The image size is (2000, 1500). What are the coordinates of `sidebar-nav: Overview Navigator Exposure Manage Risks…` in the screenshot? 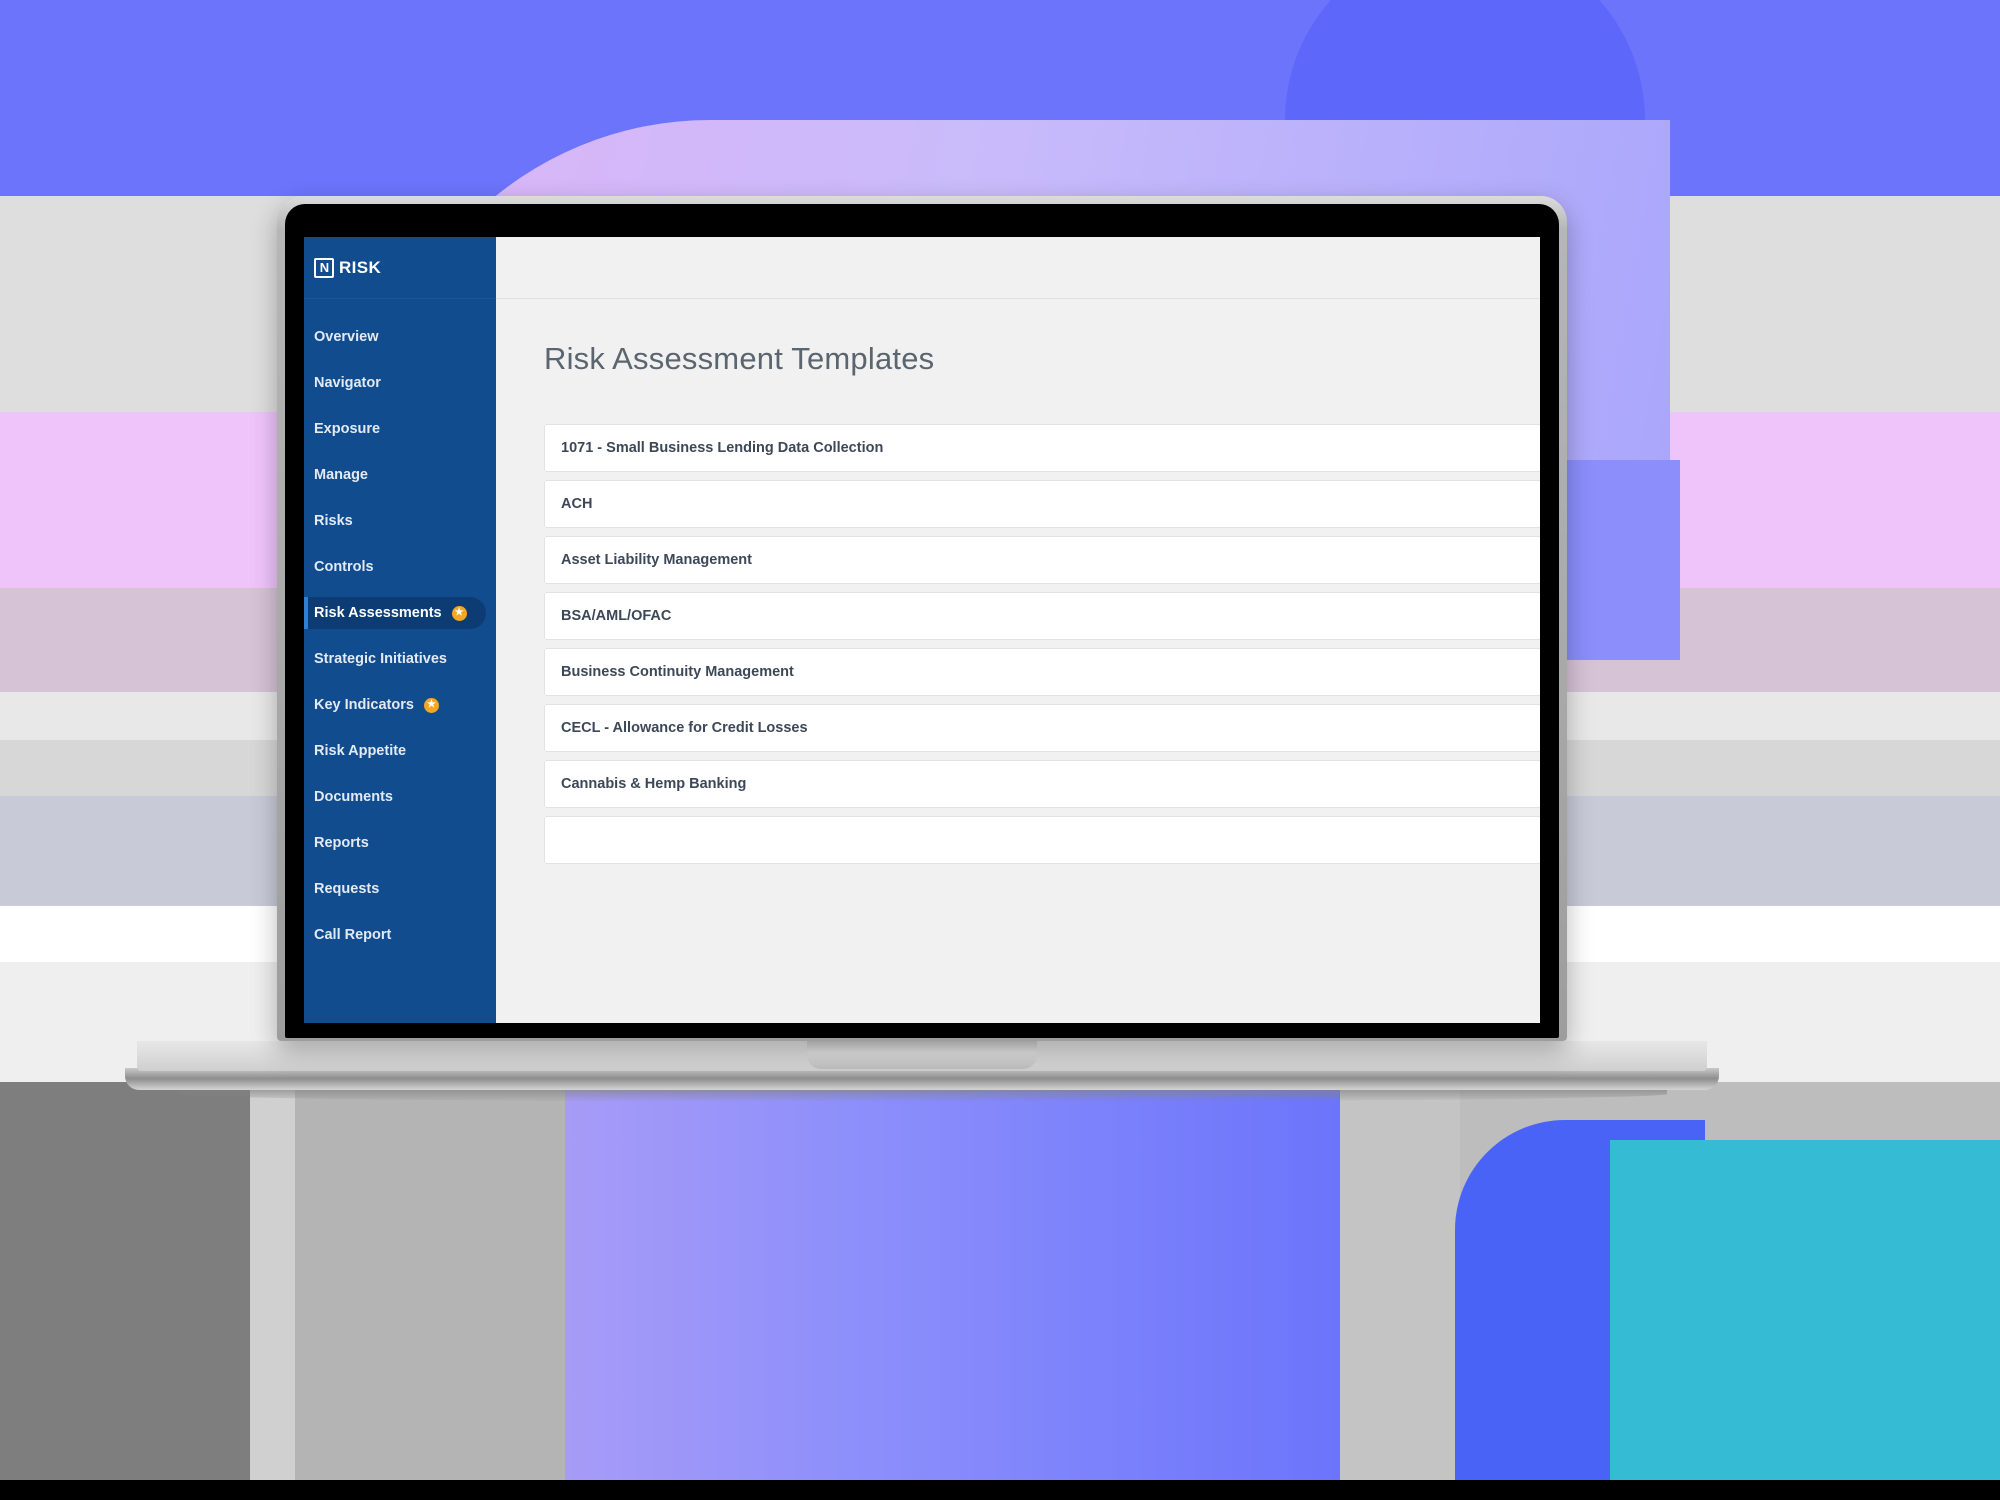 It's located at (400, 661).